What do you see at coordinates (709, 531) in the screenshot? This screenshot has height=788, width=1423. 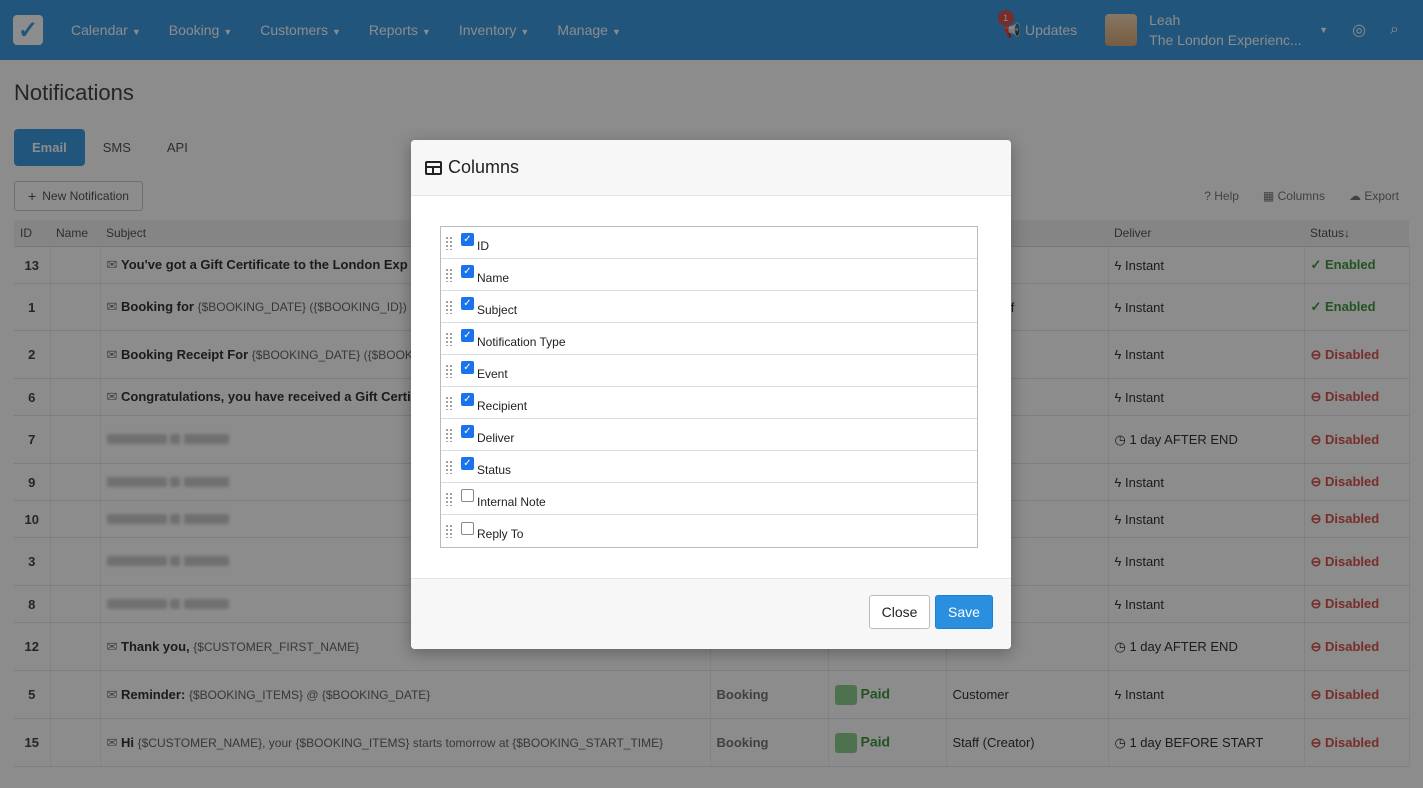 I see `column-option-row: Reply To` at bounding box center [709, 531].